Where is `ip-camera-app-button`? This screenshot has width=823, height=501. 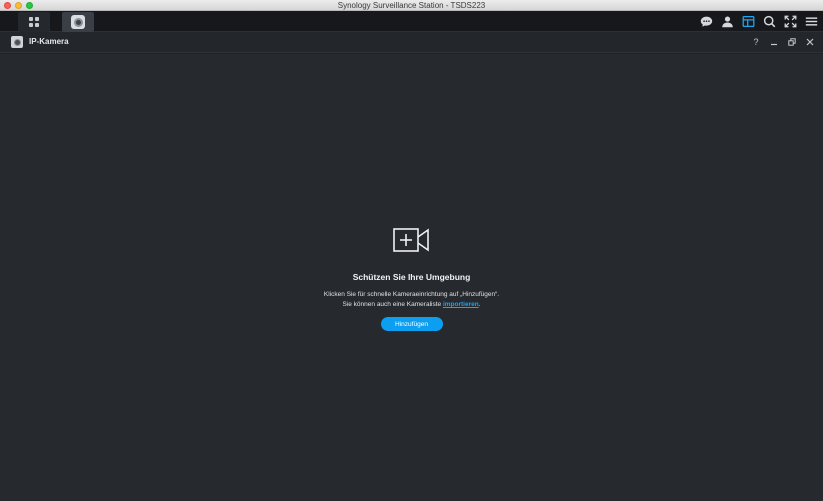
ip-camera-app-button is located at coordinates (78, 22).